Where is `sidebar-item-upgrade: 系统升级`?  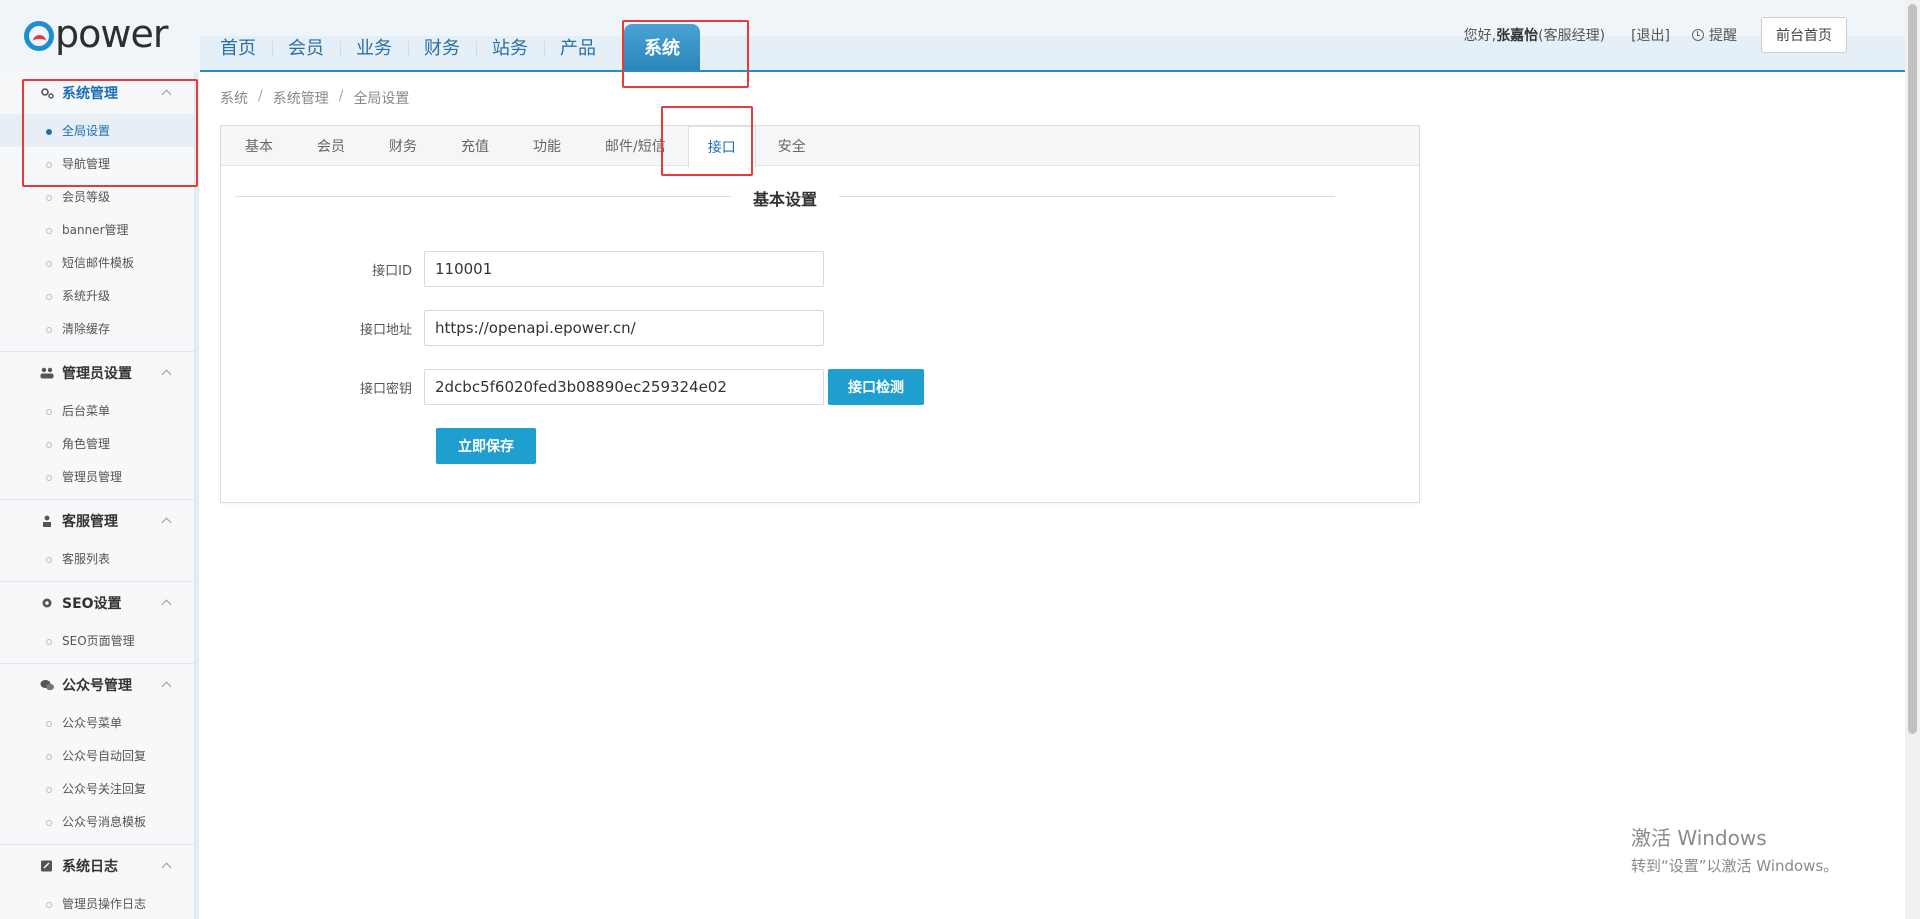 sidebar-item-upgrade: 系统升级 is located at coordinates (97, 295).